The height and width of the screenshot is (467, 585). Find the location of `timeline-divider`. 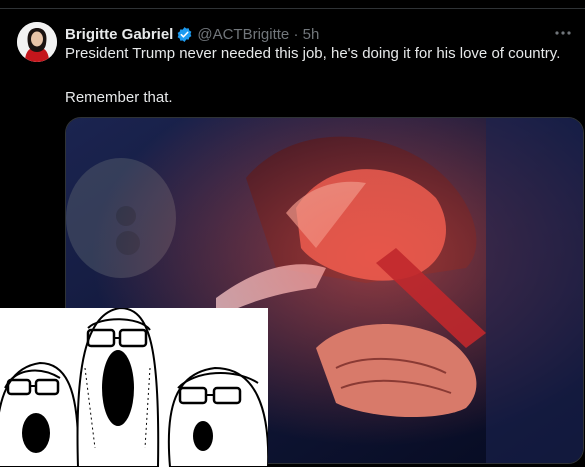

timeline-divider is located at coordinates (292, 4).